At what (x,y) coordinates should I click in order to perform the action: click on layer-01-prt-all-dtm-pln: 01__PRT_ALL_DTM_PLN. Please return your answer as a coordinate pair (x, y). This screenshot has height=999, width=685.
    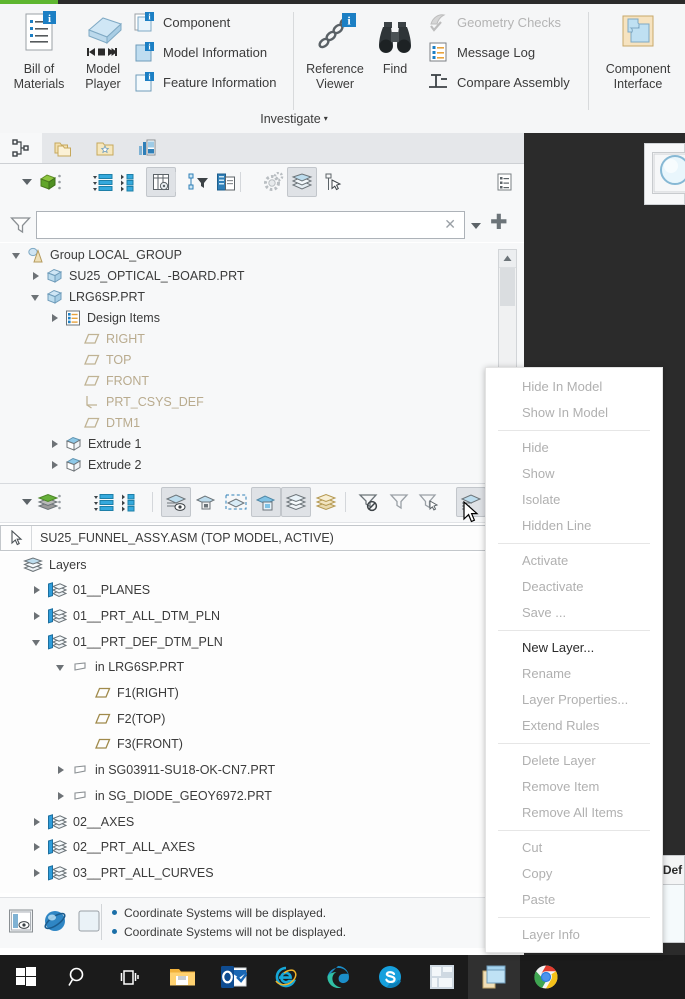
    Looking at the image, I should click on (110, 615).